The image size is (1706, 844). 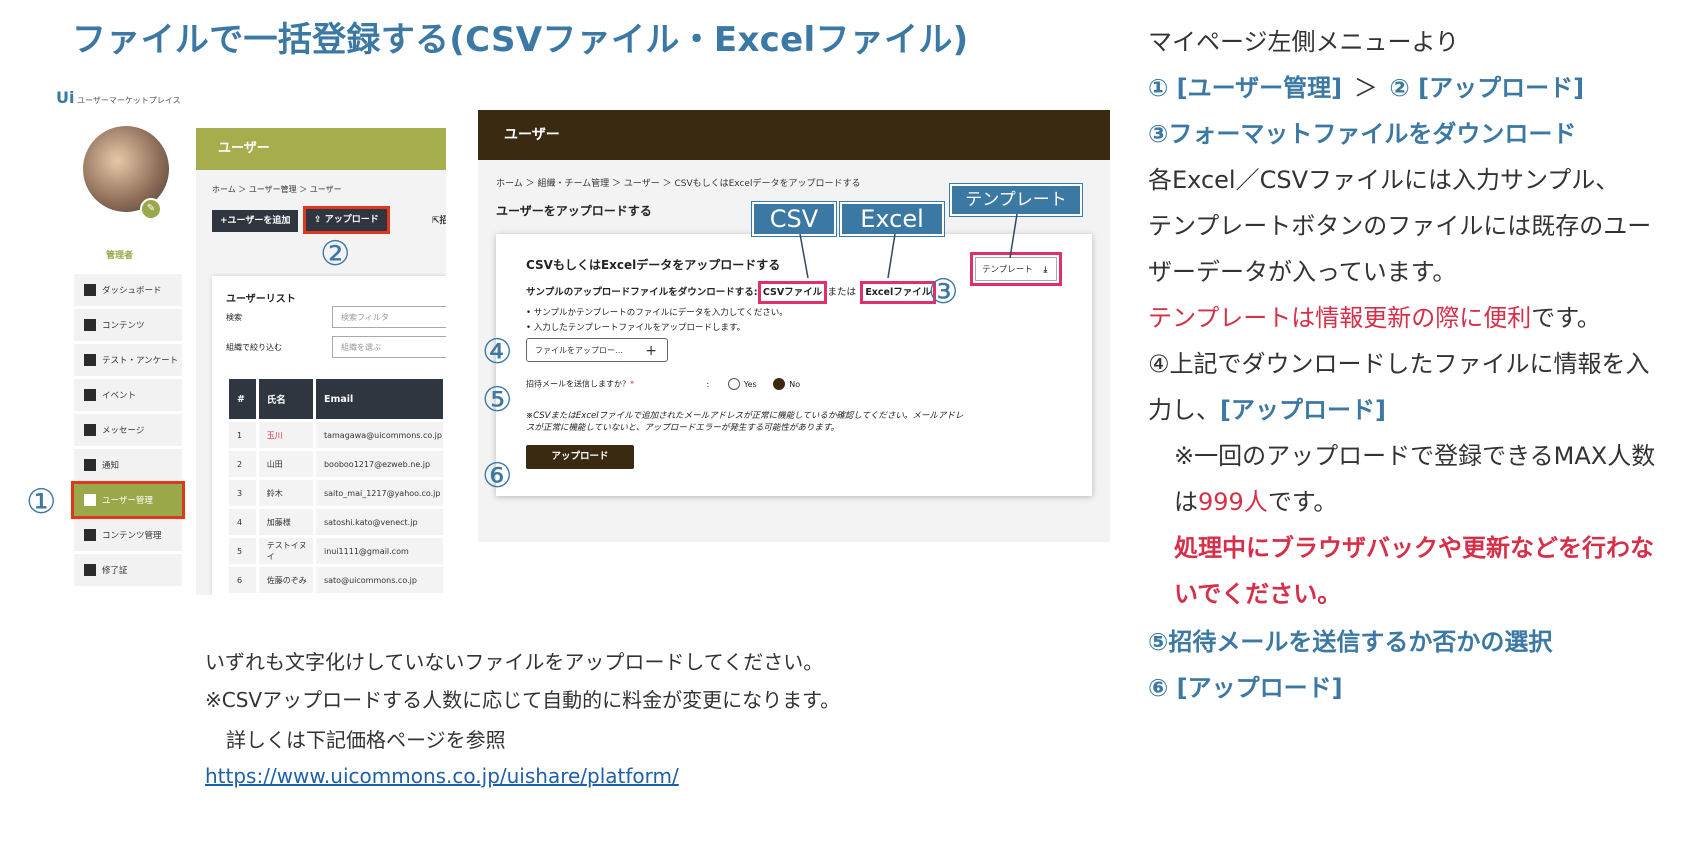 I want to click on instruction-line-4: 各Excel／CSVファイルには入力サンプル、, so click(x=1384, y=180).